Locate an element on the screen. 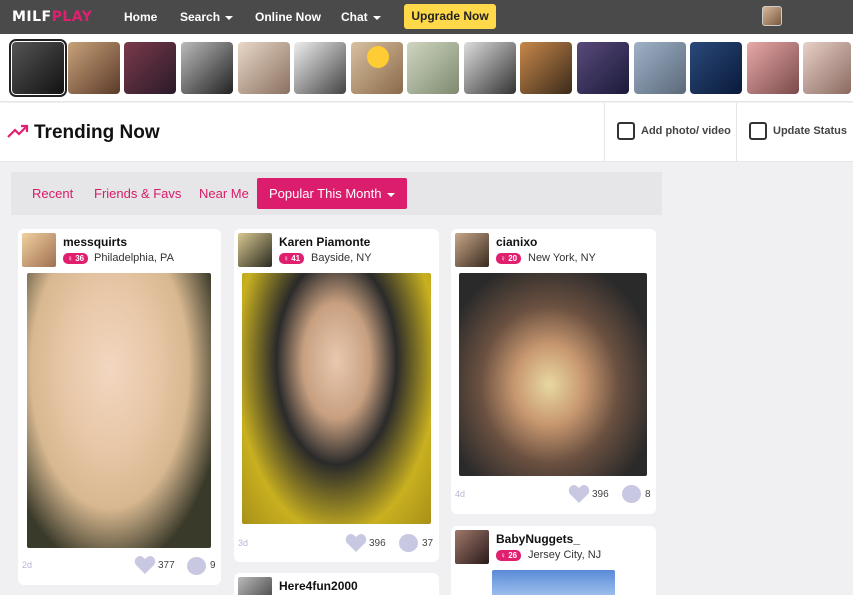  location: Philadelphia, PA is located at coordinates (134, 258).